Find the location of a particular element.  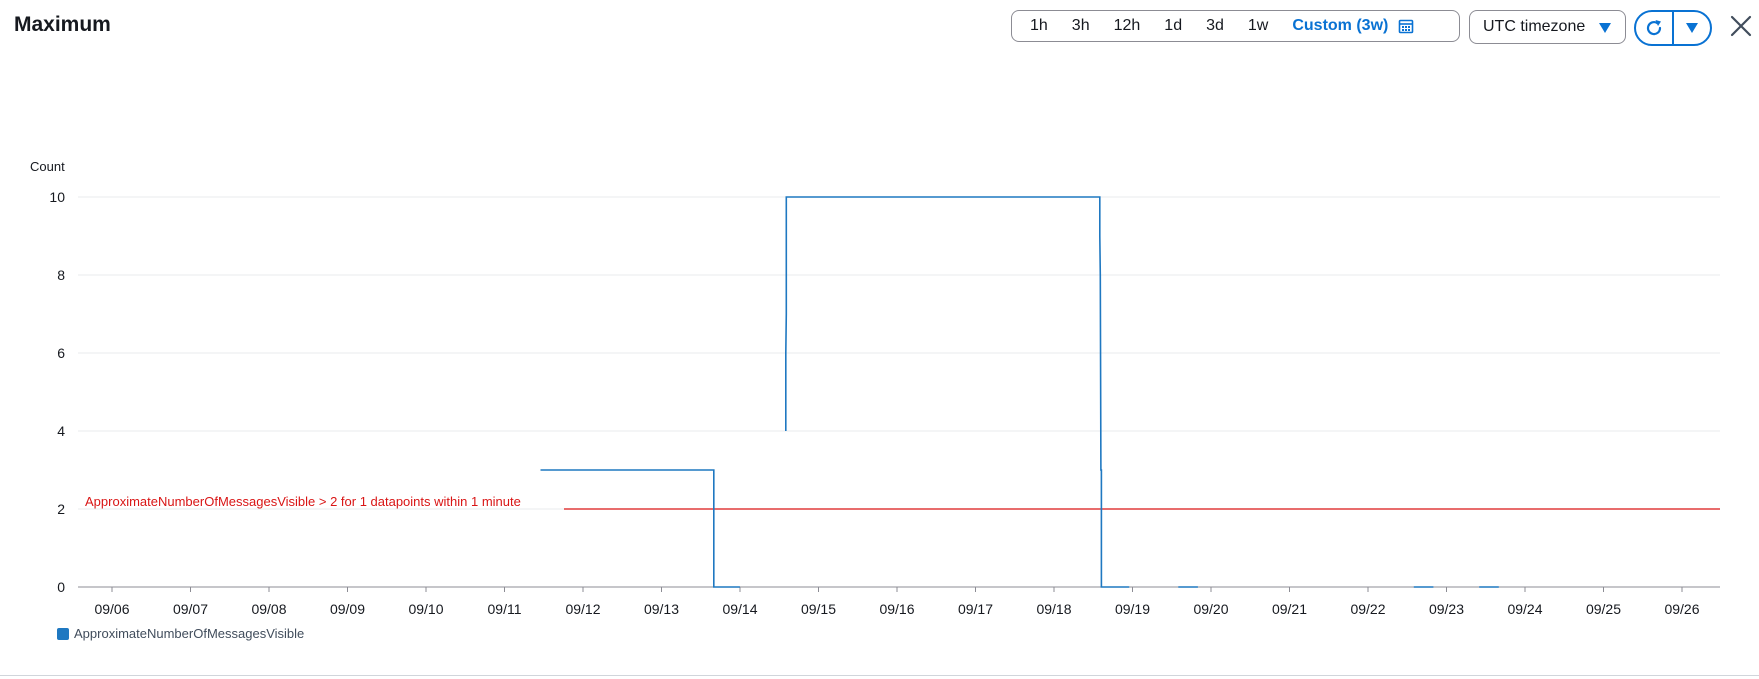

x-tick-label: 09/20 is located at coordinates (1210, 609).